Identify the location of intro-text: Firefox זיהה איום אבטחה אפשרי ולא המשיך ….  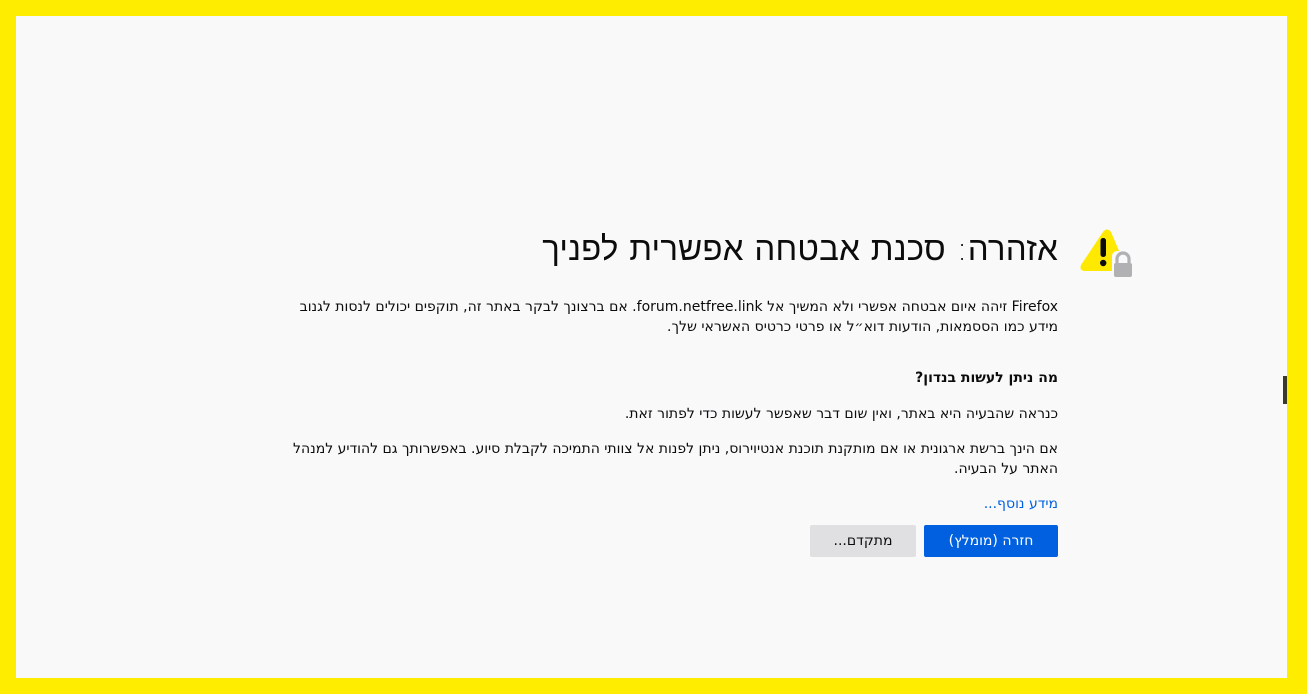
(678, 317).